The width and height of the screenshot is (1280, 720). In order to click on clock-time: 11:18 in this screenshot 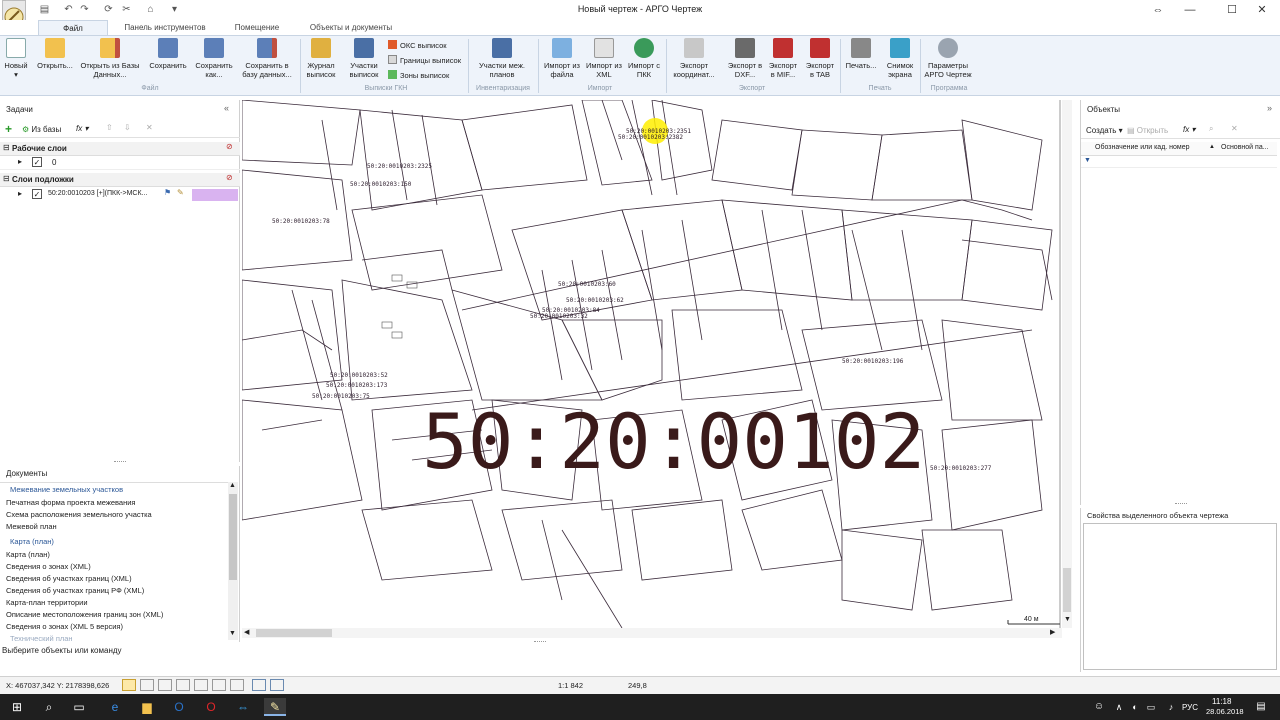, I will do `click(1221, 701)`.